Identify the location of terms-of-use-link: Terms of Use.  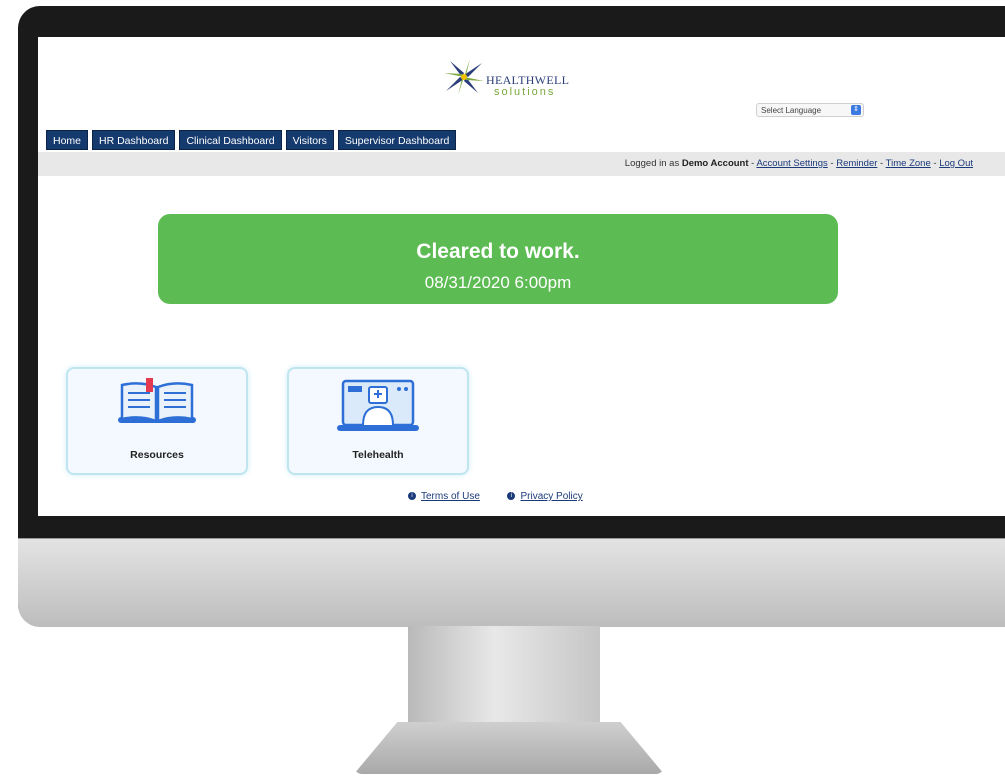
(450, 496).